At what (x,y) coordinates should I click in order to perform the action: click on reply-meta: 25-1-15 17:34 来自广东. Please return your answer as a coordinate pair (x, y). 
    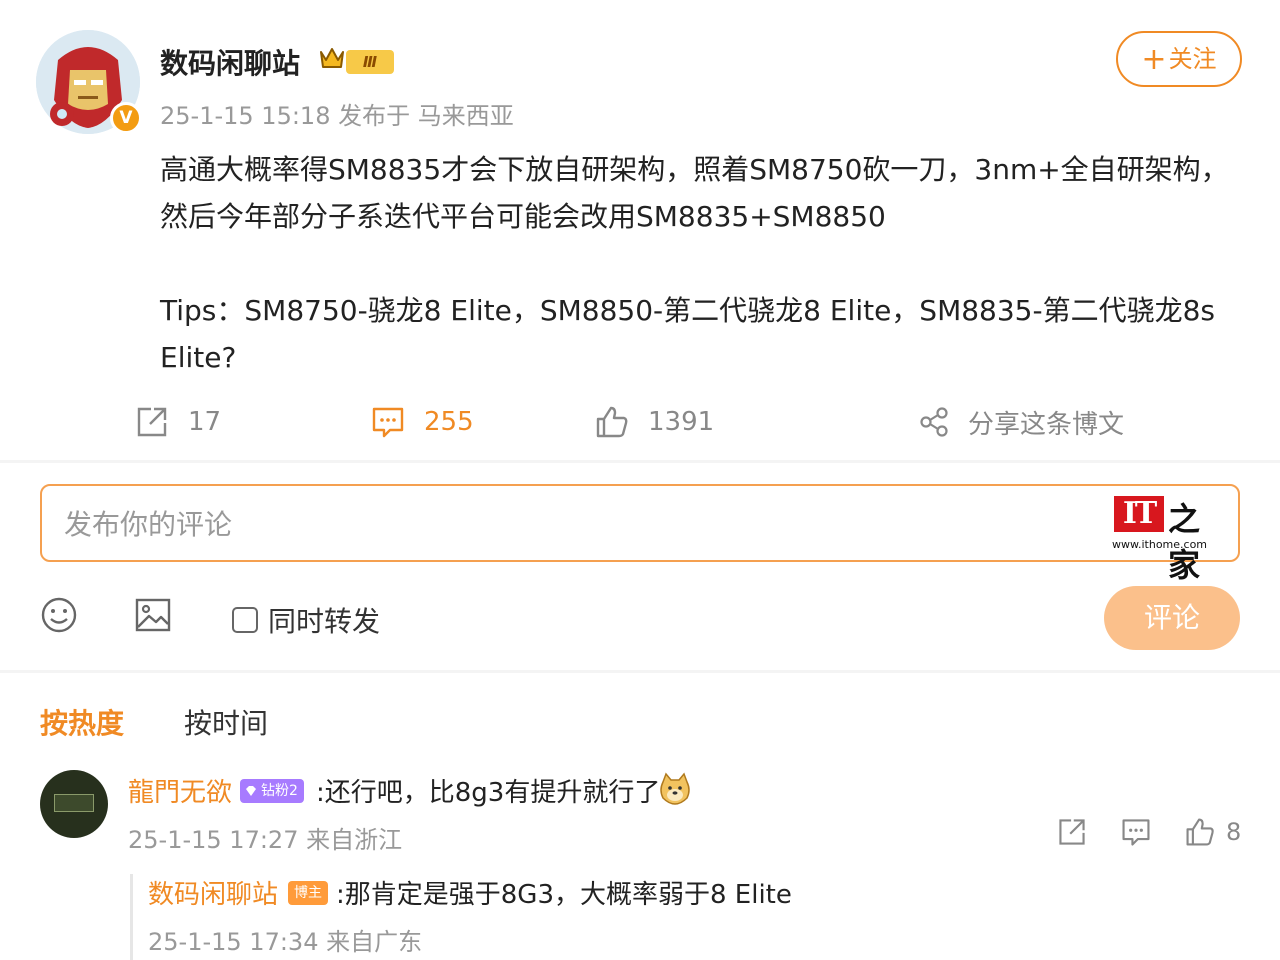
    Looking at the image, I should click on (285, 942).